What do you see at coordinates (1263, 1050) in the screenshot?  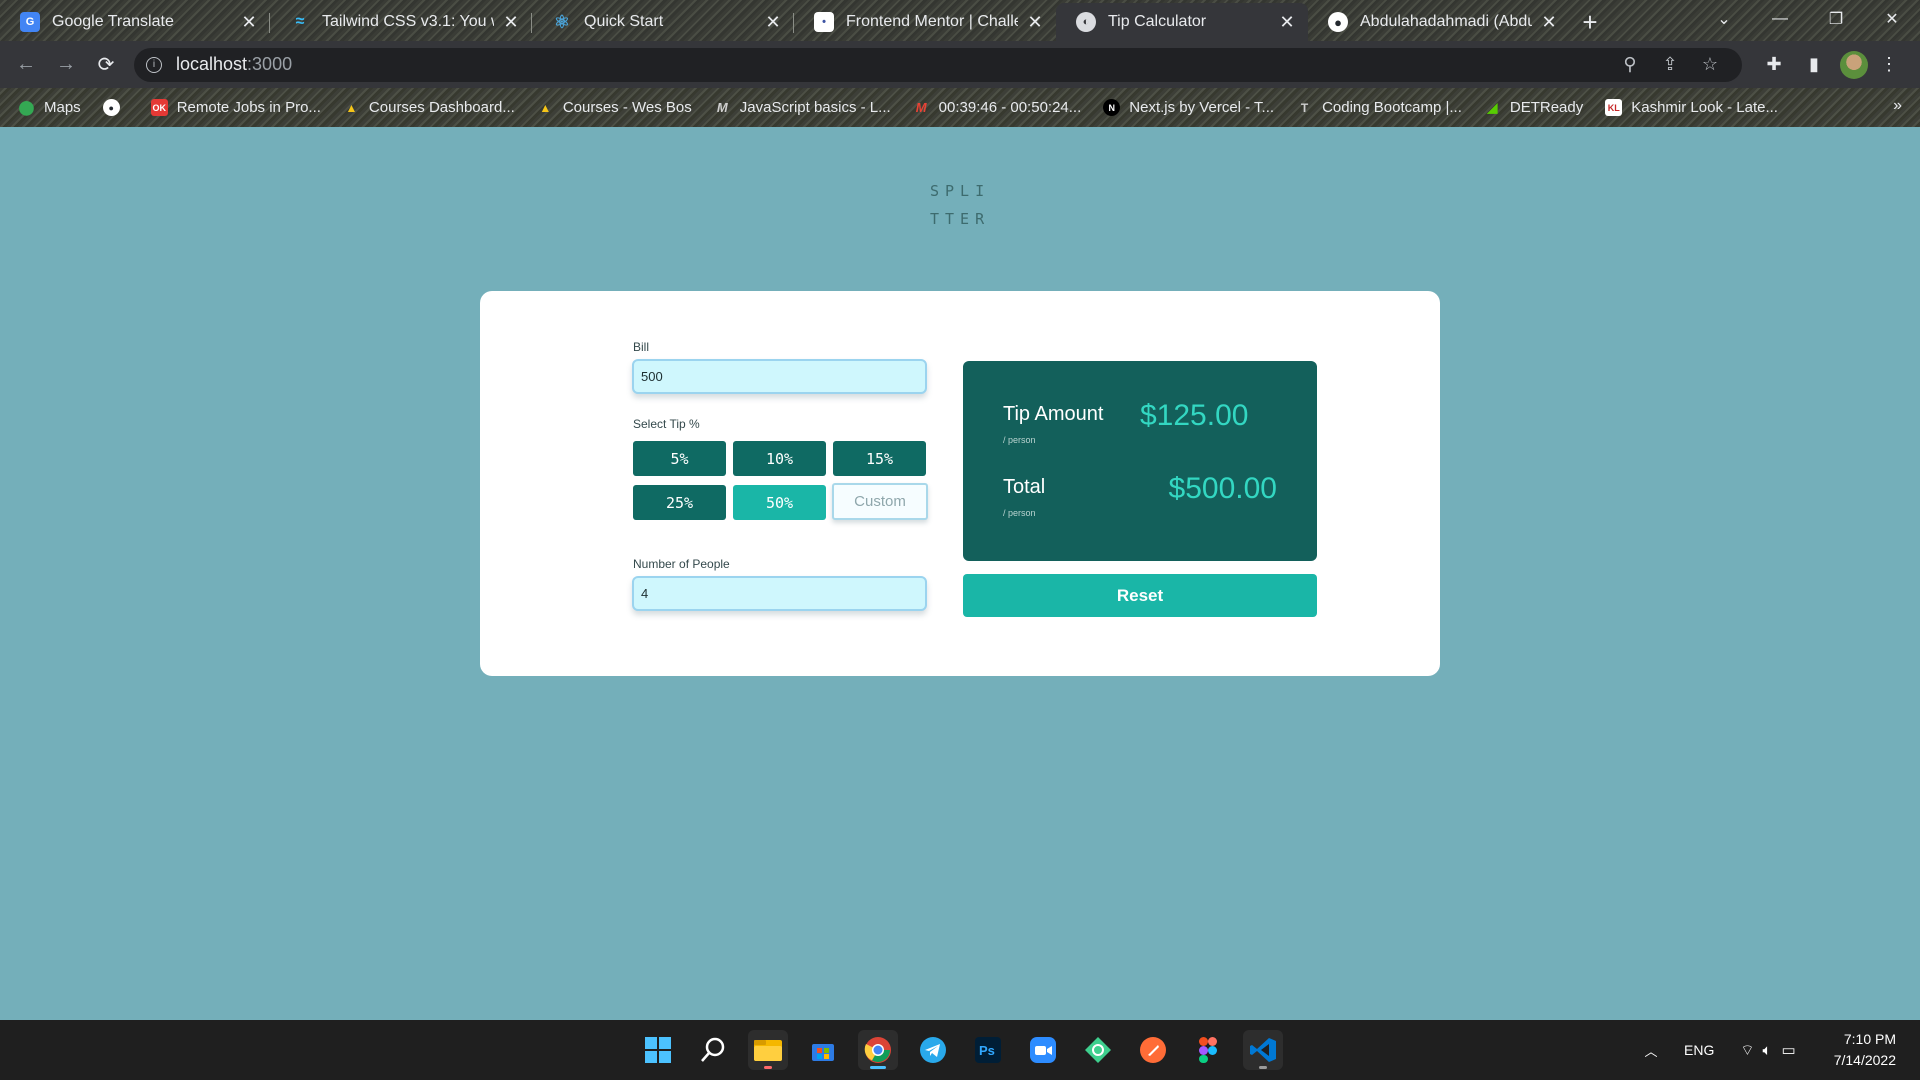 I see `vscode-icon` at bounding box center [1263, 1050].